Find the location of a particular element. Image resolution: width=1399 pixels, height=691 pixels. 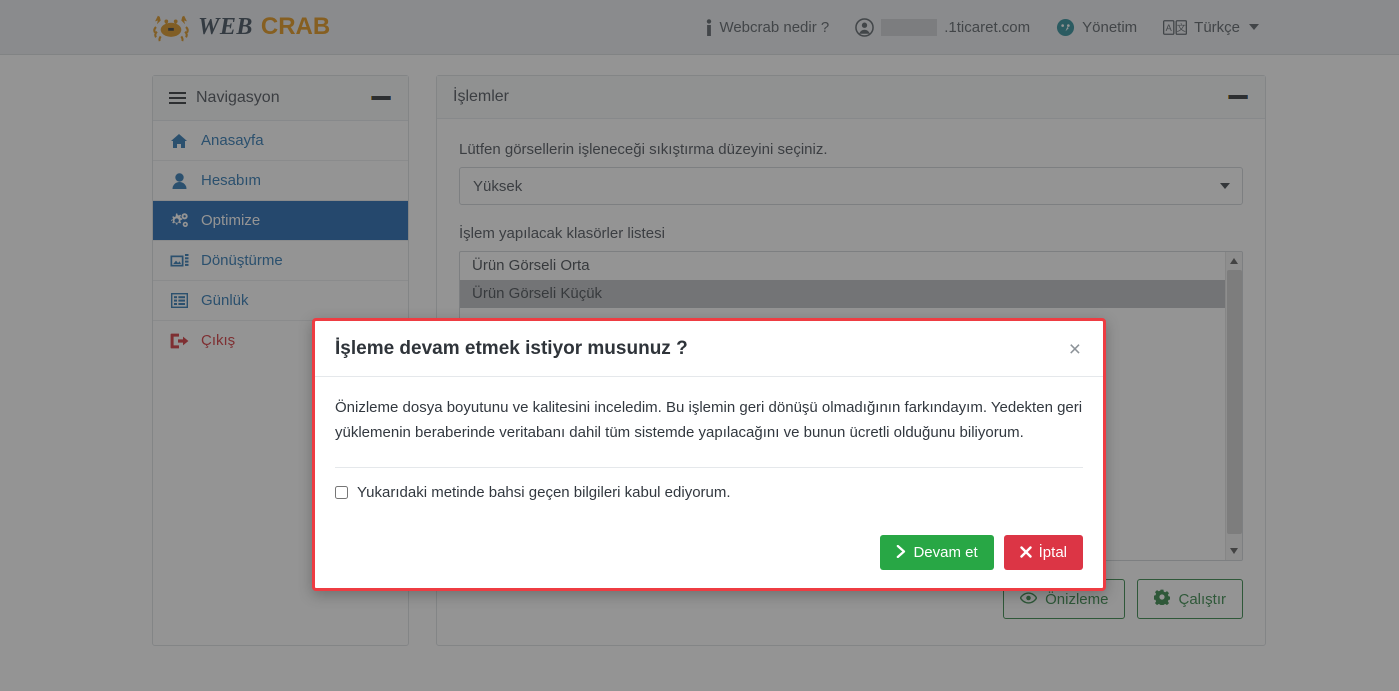

agree-checkbox is located at coordinates (341, 492).